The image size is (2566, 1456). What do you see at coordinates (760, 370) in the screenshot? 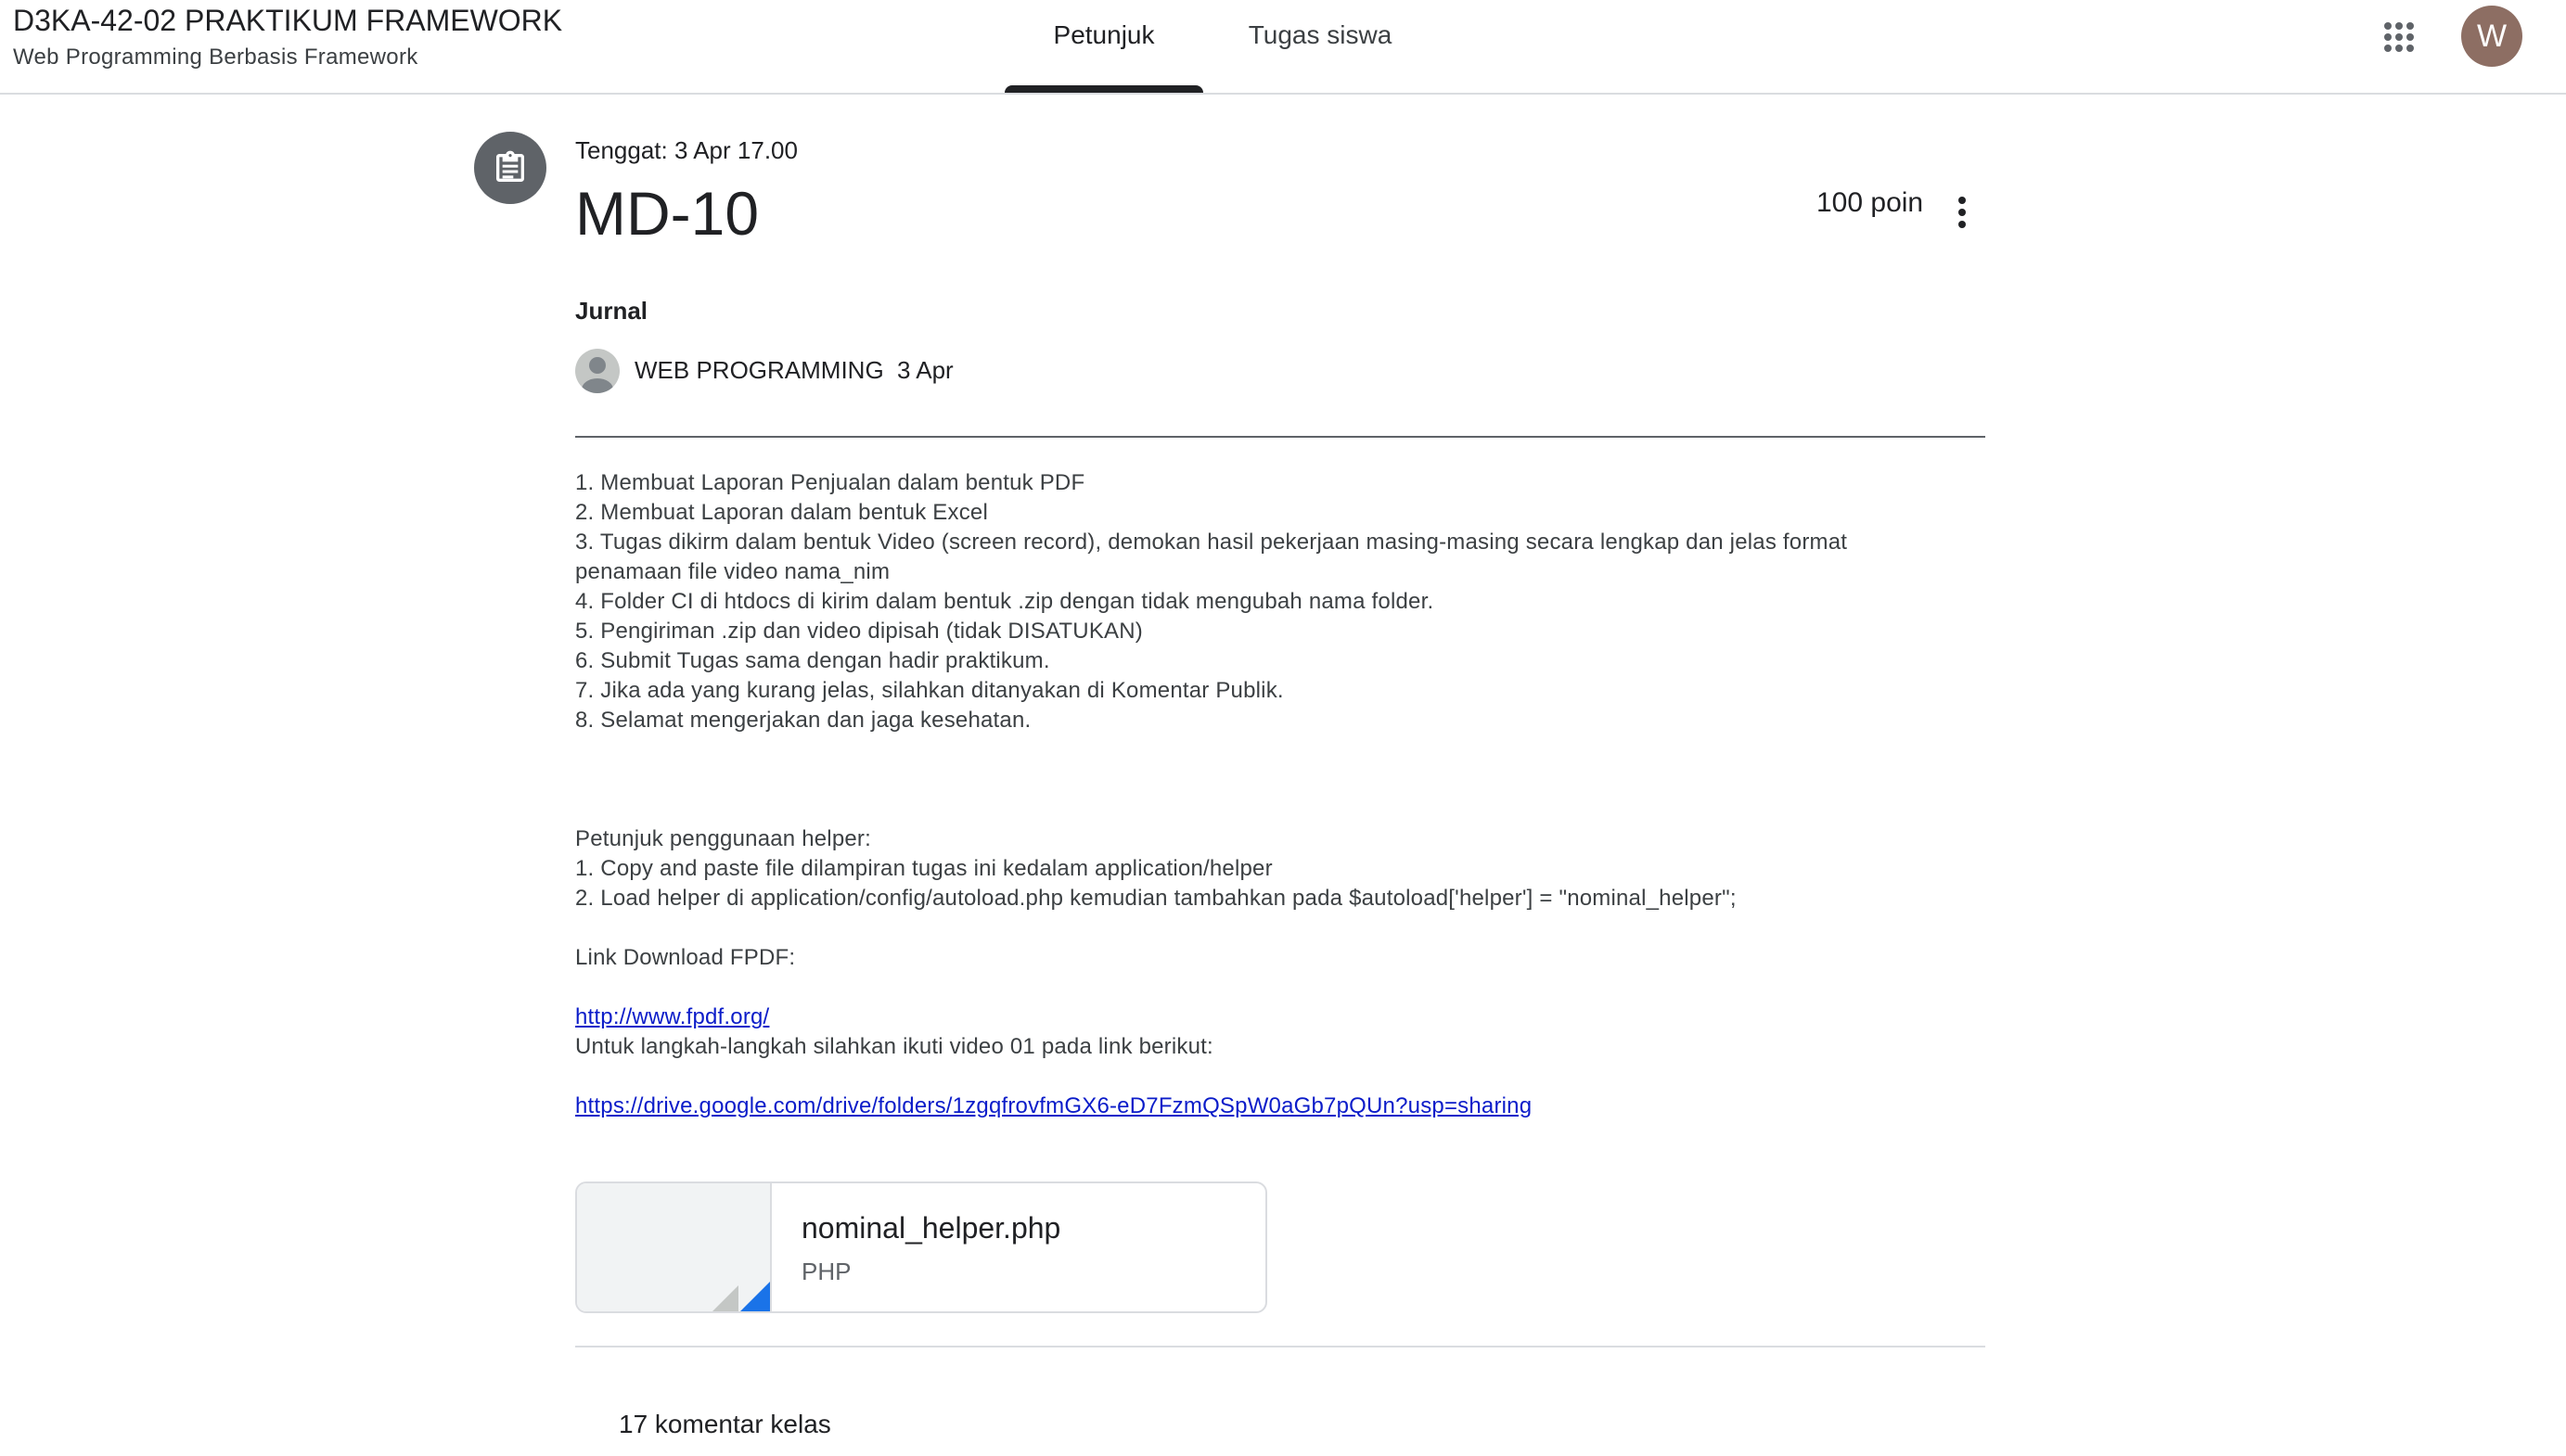
I see `author-name: WEB PROGRAMMING` at bounding box center [760, 370].